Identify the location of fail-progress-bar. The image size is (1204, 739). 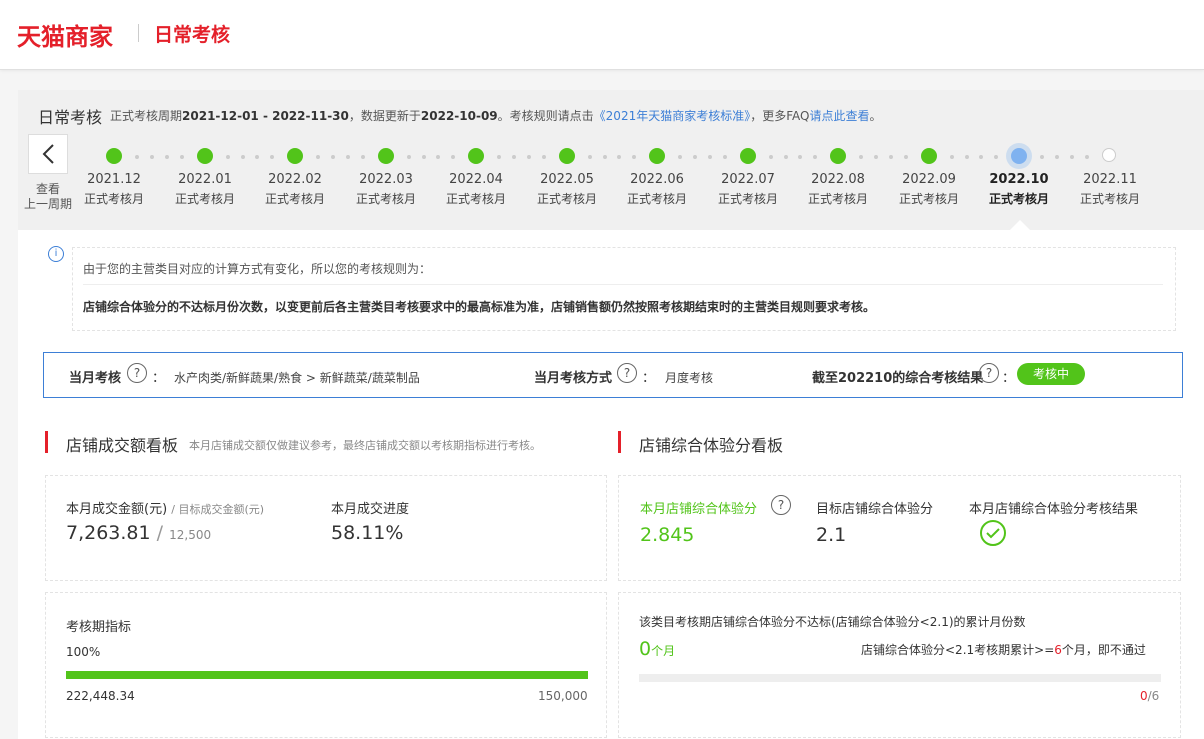
(900, 678).